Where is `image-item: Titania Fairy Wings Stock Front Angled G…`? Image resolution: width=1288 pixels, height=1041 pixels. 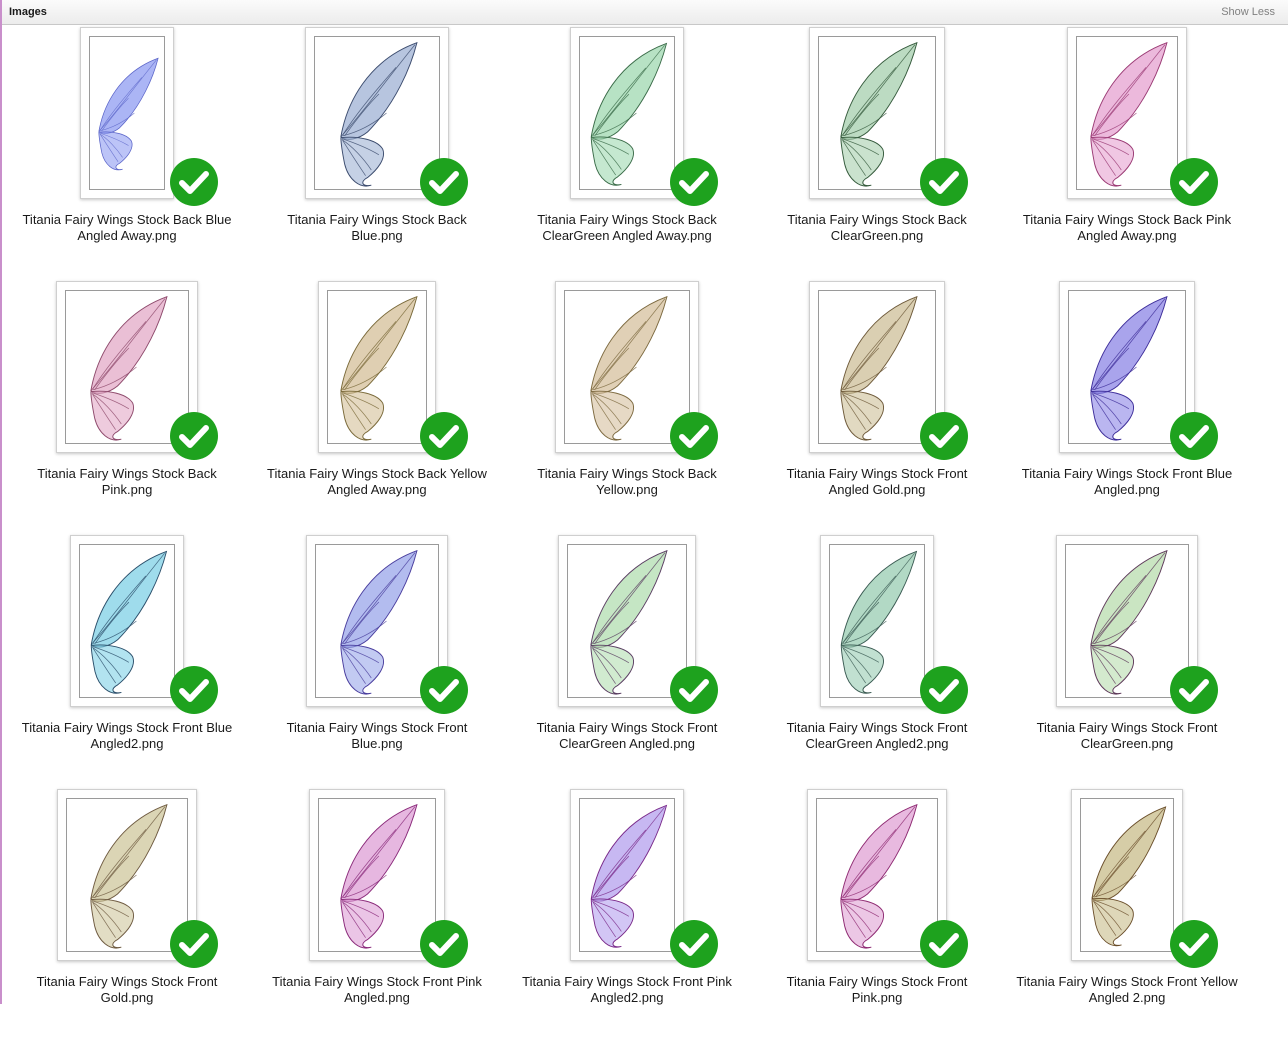 image-item: Titania Fairy Wings Stock Front Angled G… is located at coordinates (877, 406).